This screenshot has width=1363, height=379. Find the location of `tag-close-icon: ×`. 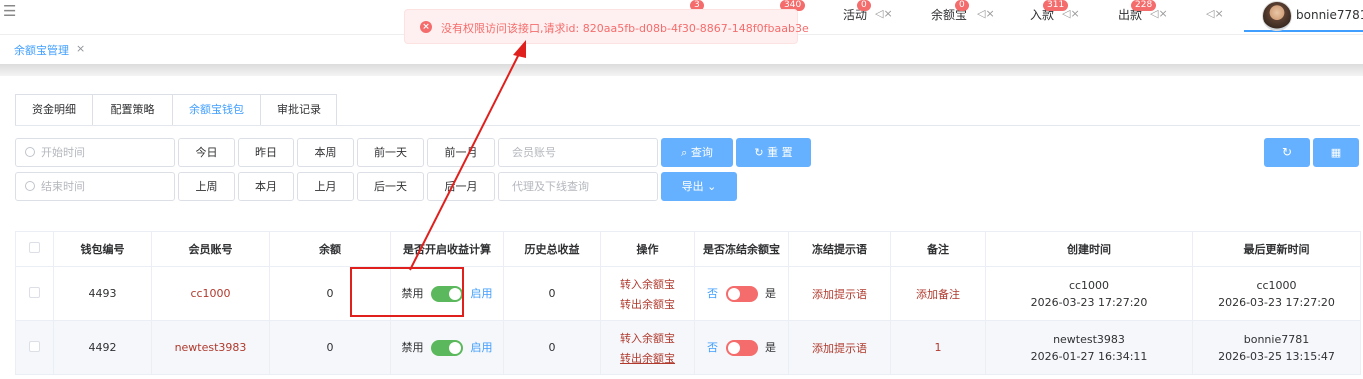

tag-close-icon: × is located at coordinates (80, 48).